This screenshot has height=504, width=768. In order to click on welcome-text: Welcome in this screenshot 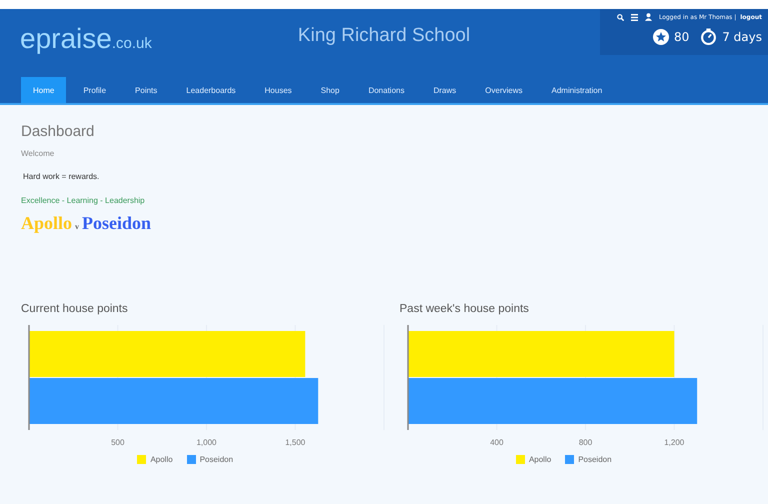, I will do `click(38, 153)`.